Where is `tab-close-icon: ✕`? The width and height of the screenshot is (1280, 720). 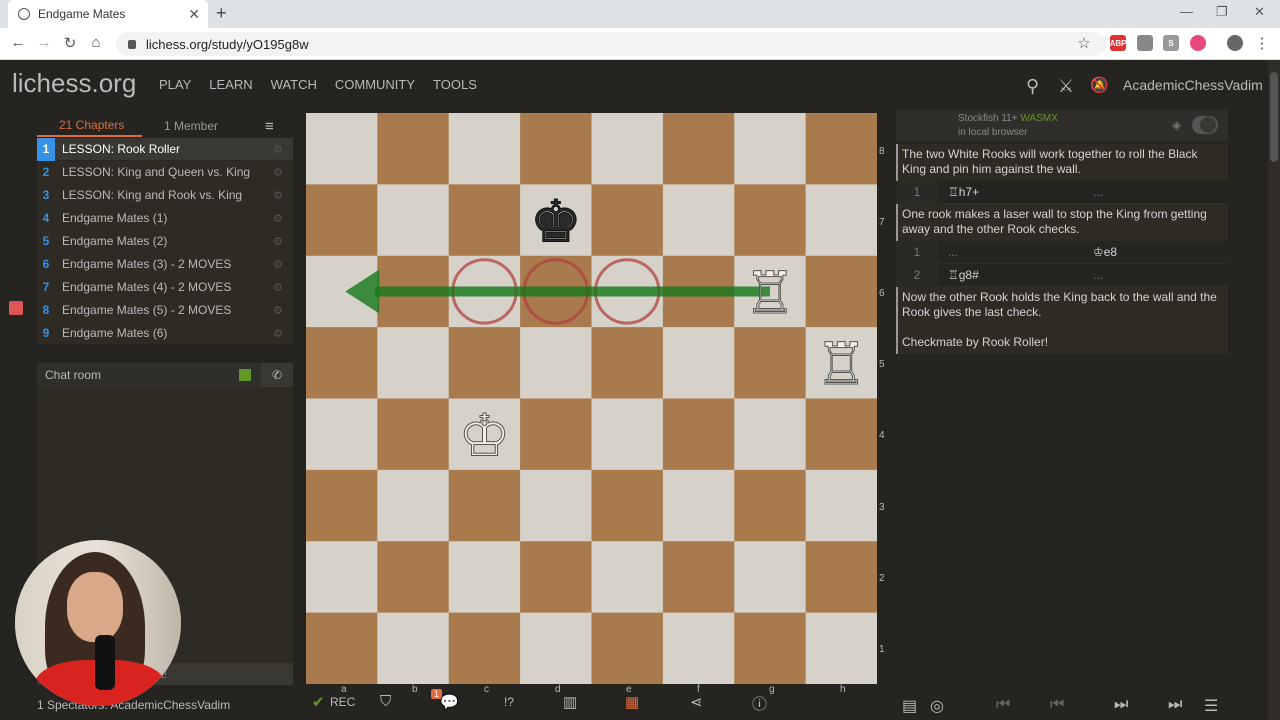 tab-close-icon: ✕ is located at coordinates (194, 14).